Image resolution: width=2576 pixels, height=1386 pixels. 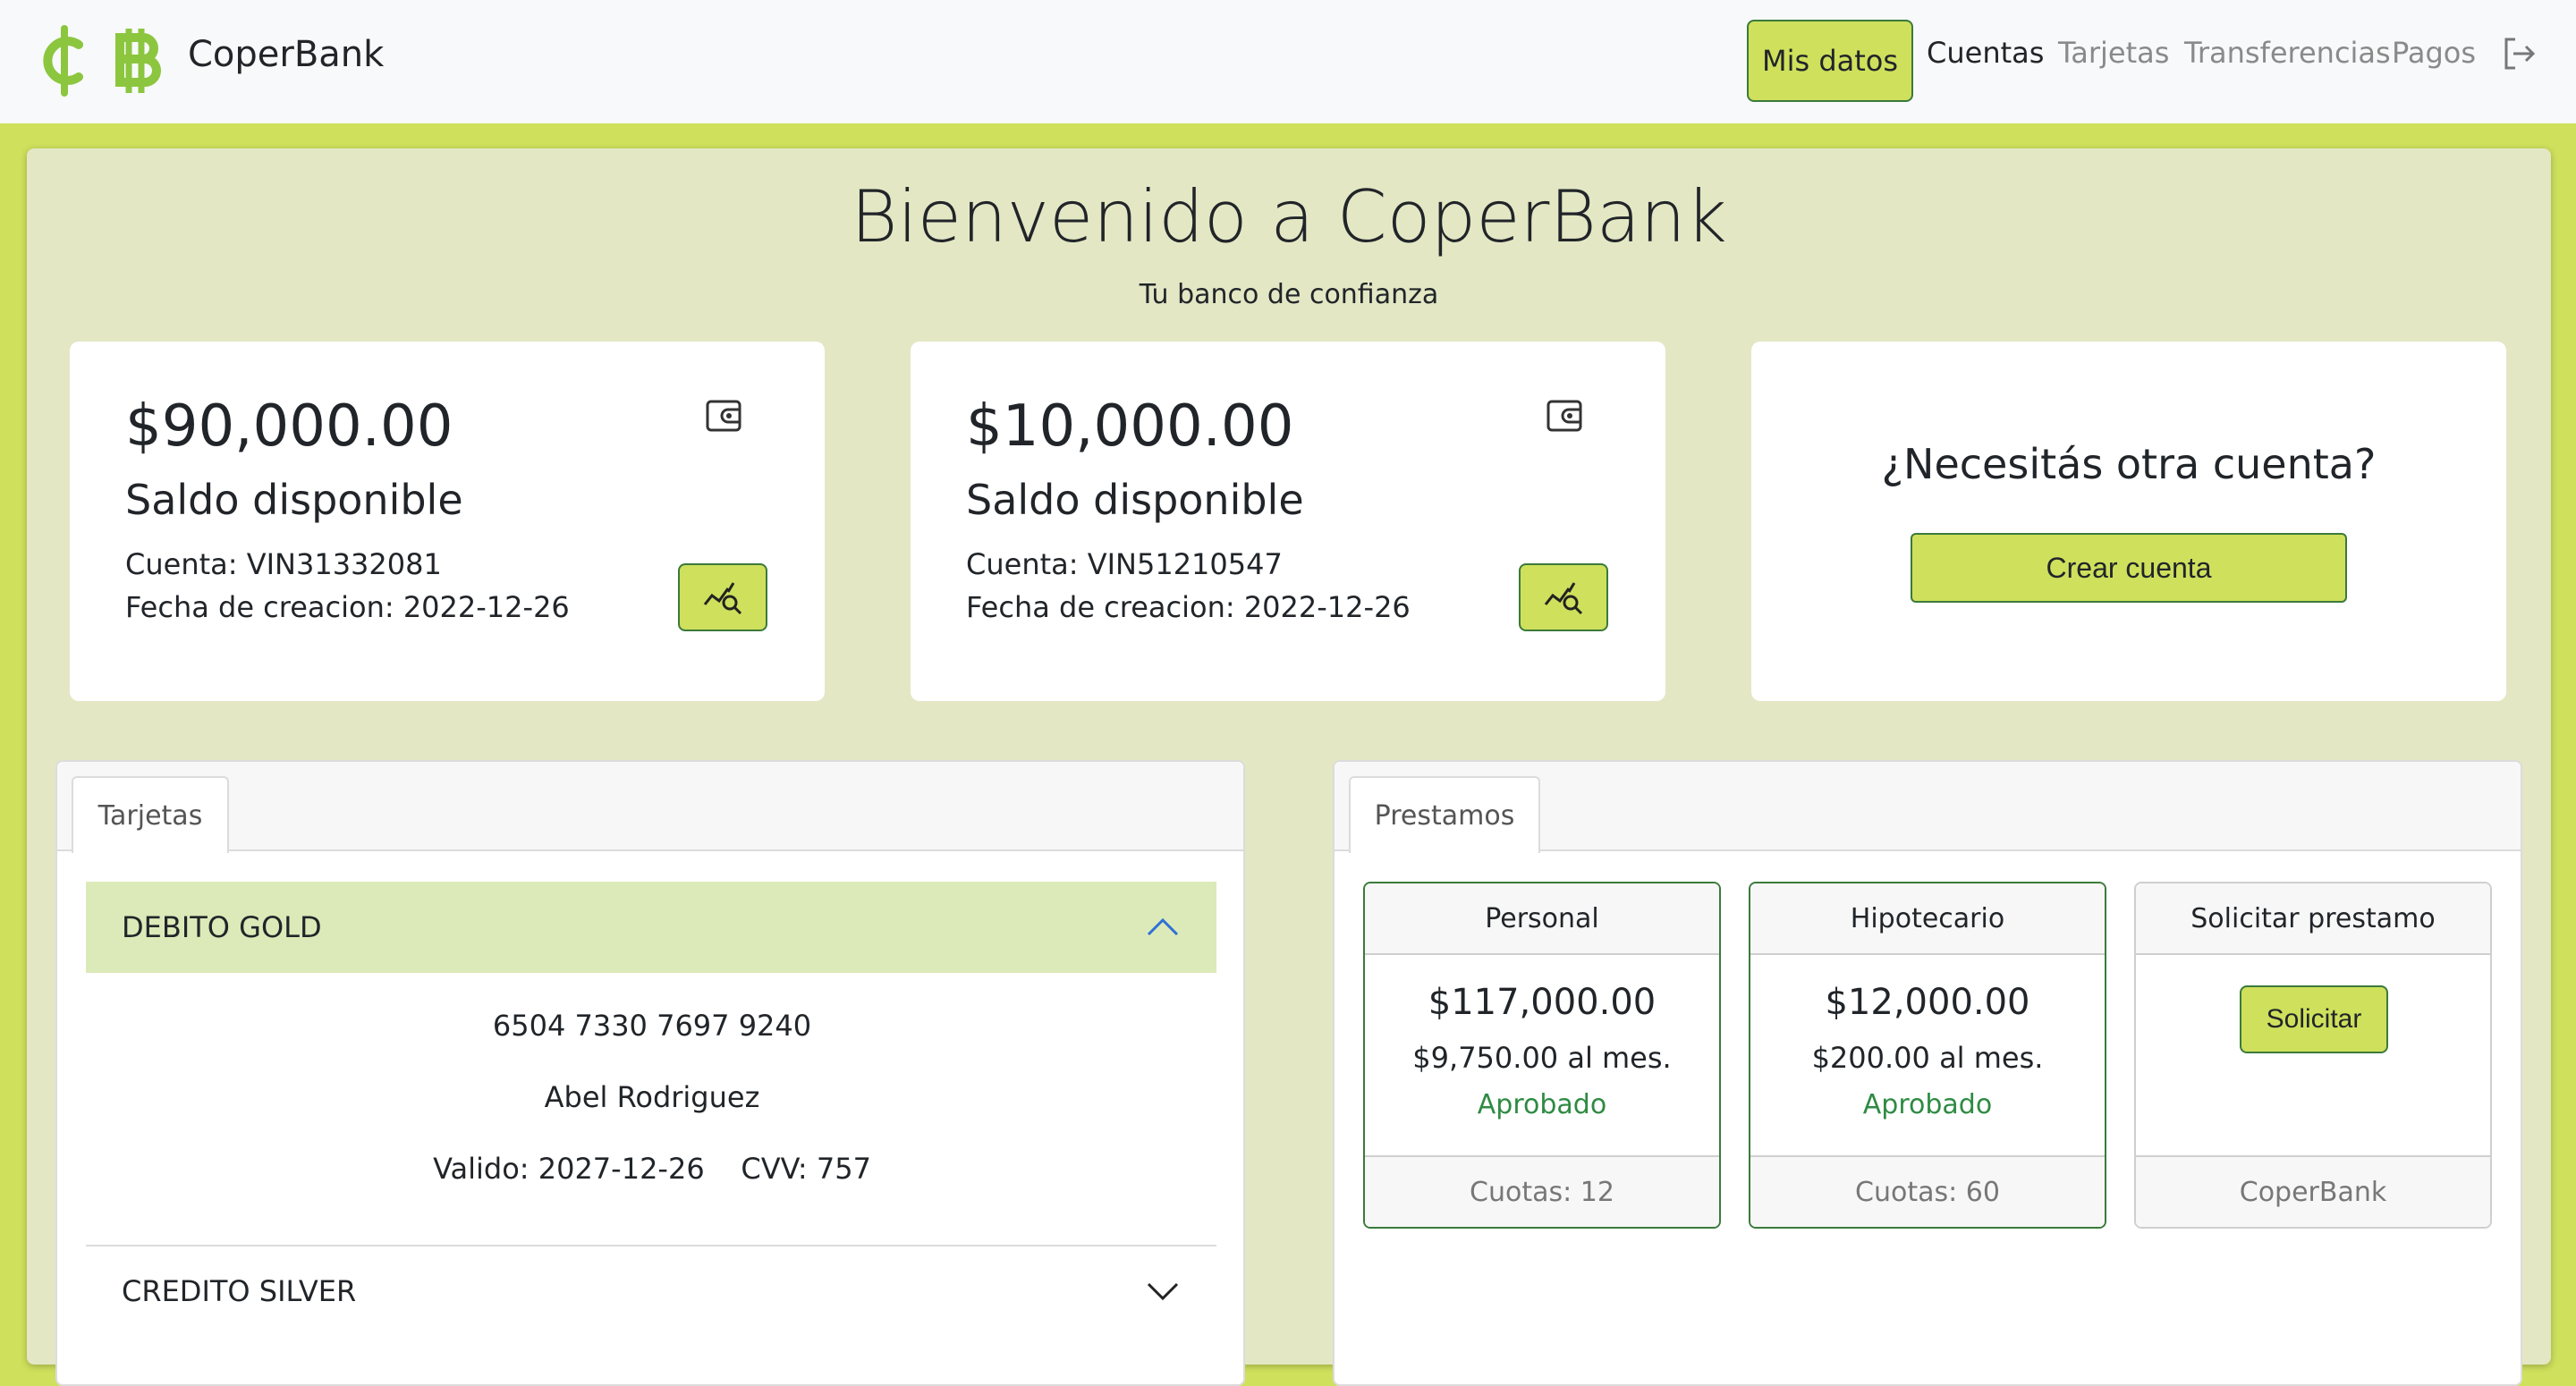 What do you see at coordinates (286, 54) in the screenshot?
I see `brand-name: CoperBank` at bounding box center [286, 54].